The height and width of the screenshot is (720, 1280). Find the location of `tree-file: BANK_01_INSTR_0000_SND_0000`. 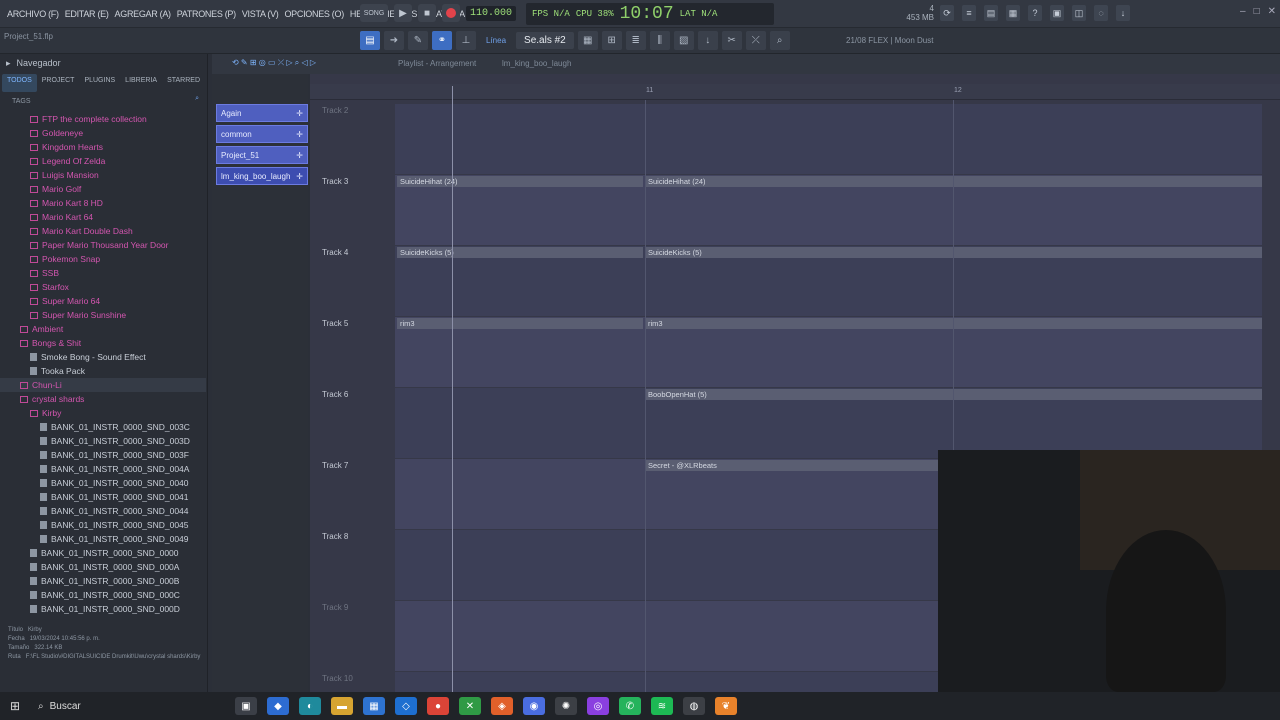

tree-file: BANK_01_INSTR_0000_SND_0000 is located at coordinates (103, 553).